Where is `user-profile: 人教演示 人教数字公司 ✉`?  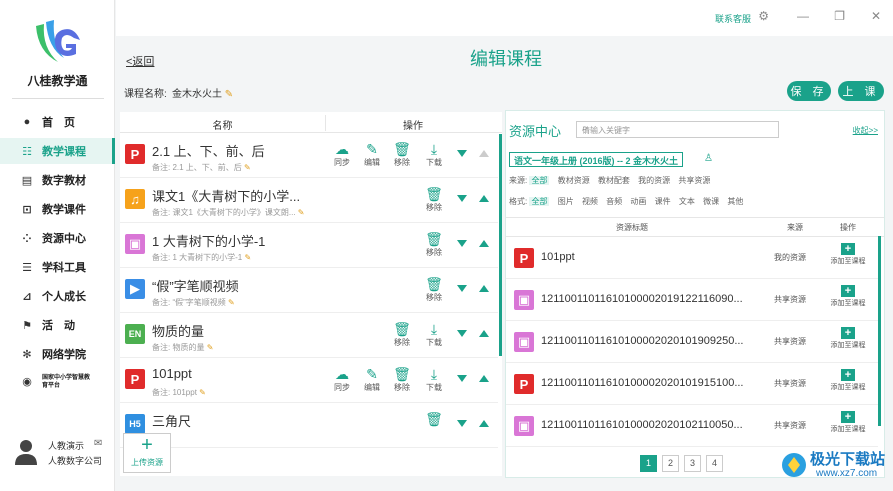 user-profile: 人教演示 人教数字公司 ✉ is located at coordinates (61, 453).